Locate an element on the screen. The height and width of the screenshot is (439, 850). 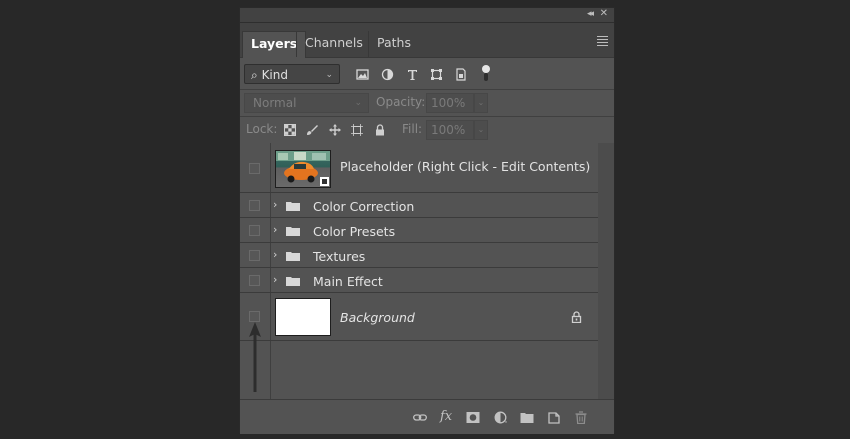
fx-icon: fx is located at coordinates (447, 416).